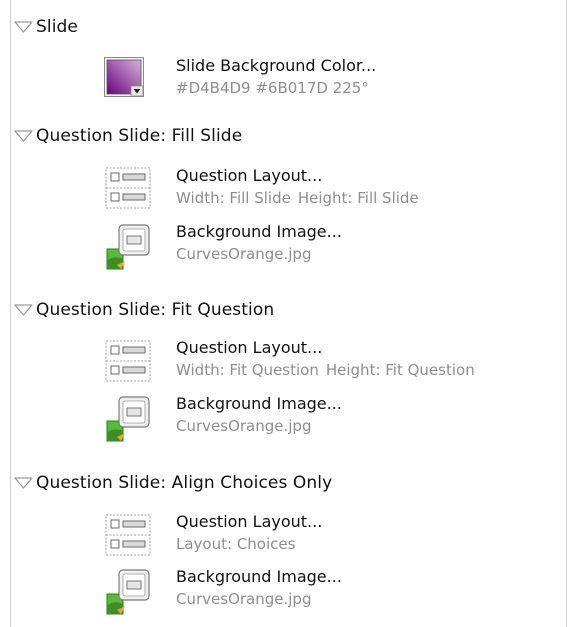  I want to click on section-title: Question Slide: Fill Slide, so click(139, 136).